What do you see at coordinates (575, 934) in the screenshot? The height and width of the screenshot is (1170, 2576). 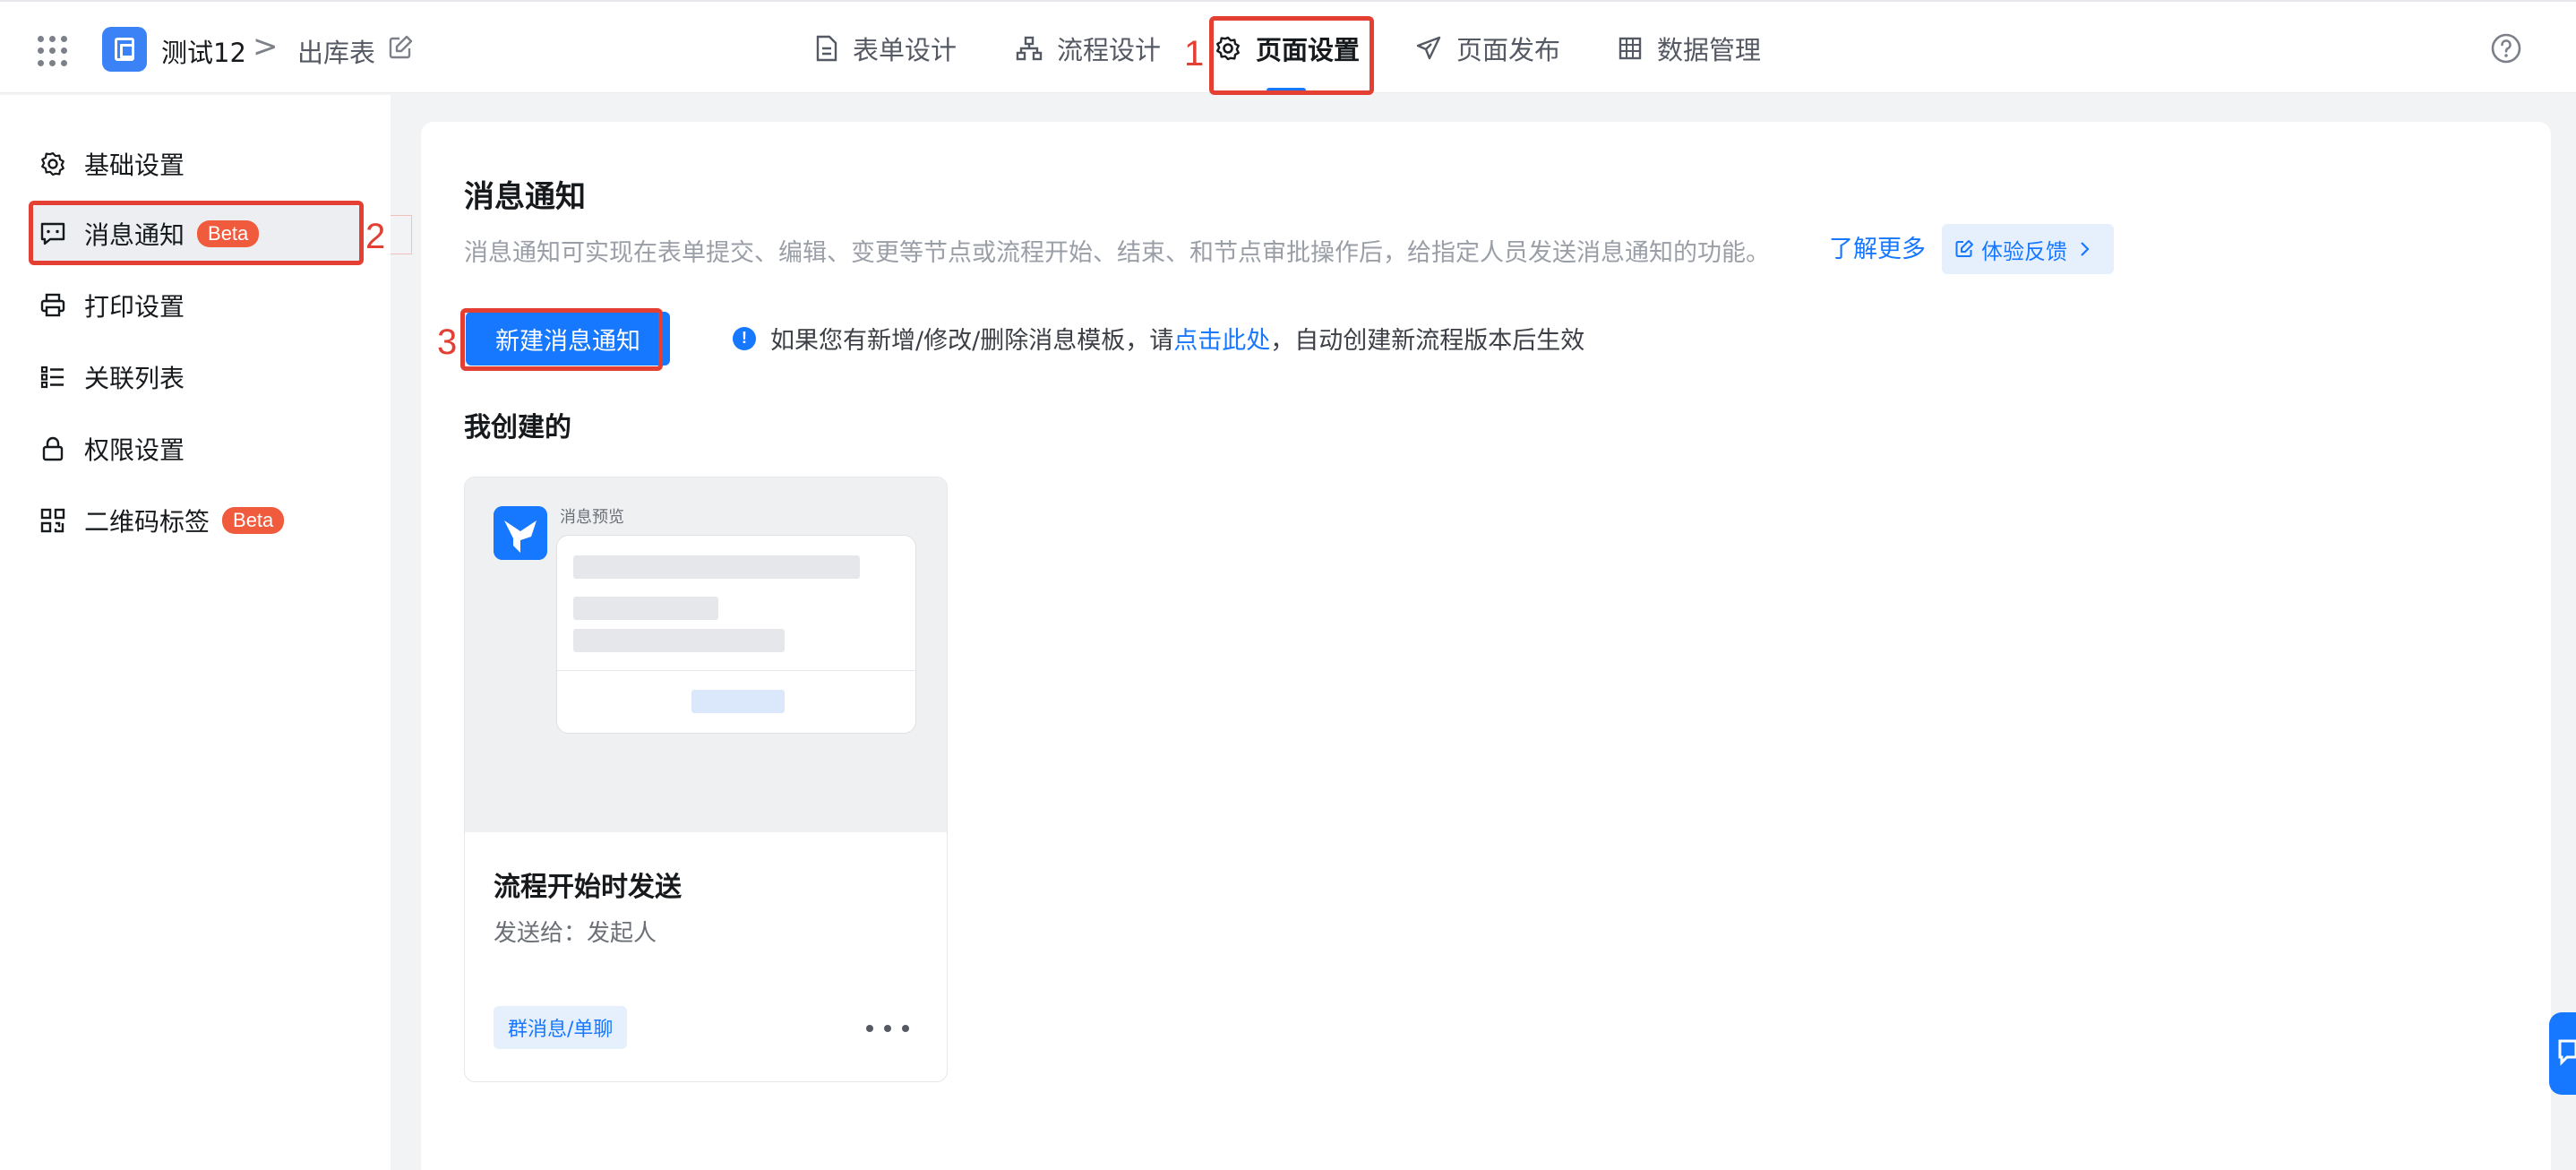 I see `card-recipient: 发送给：发起人` at bounding box center [575, 934].